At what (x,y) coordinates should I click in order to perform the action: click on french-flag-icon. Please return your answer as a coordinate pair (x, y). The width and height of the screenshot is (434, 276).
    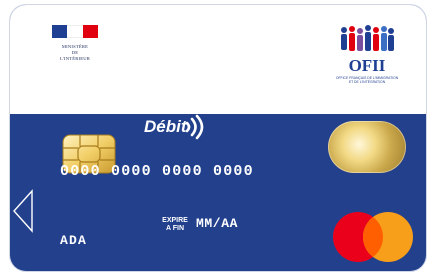
    Looking at the image, I should click on (75, 31).